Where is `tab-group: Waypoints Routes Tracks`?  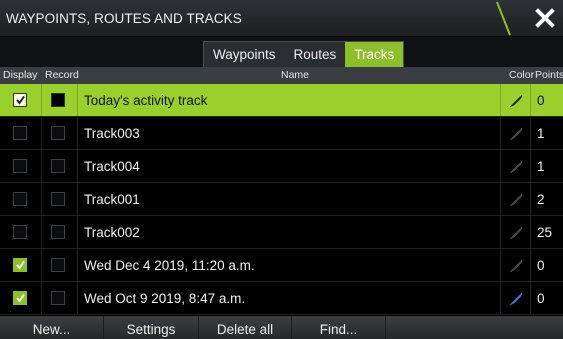
tab-group: Waypoints Routes Tracks is located at coordinates (304, 54).